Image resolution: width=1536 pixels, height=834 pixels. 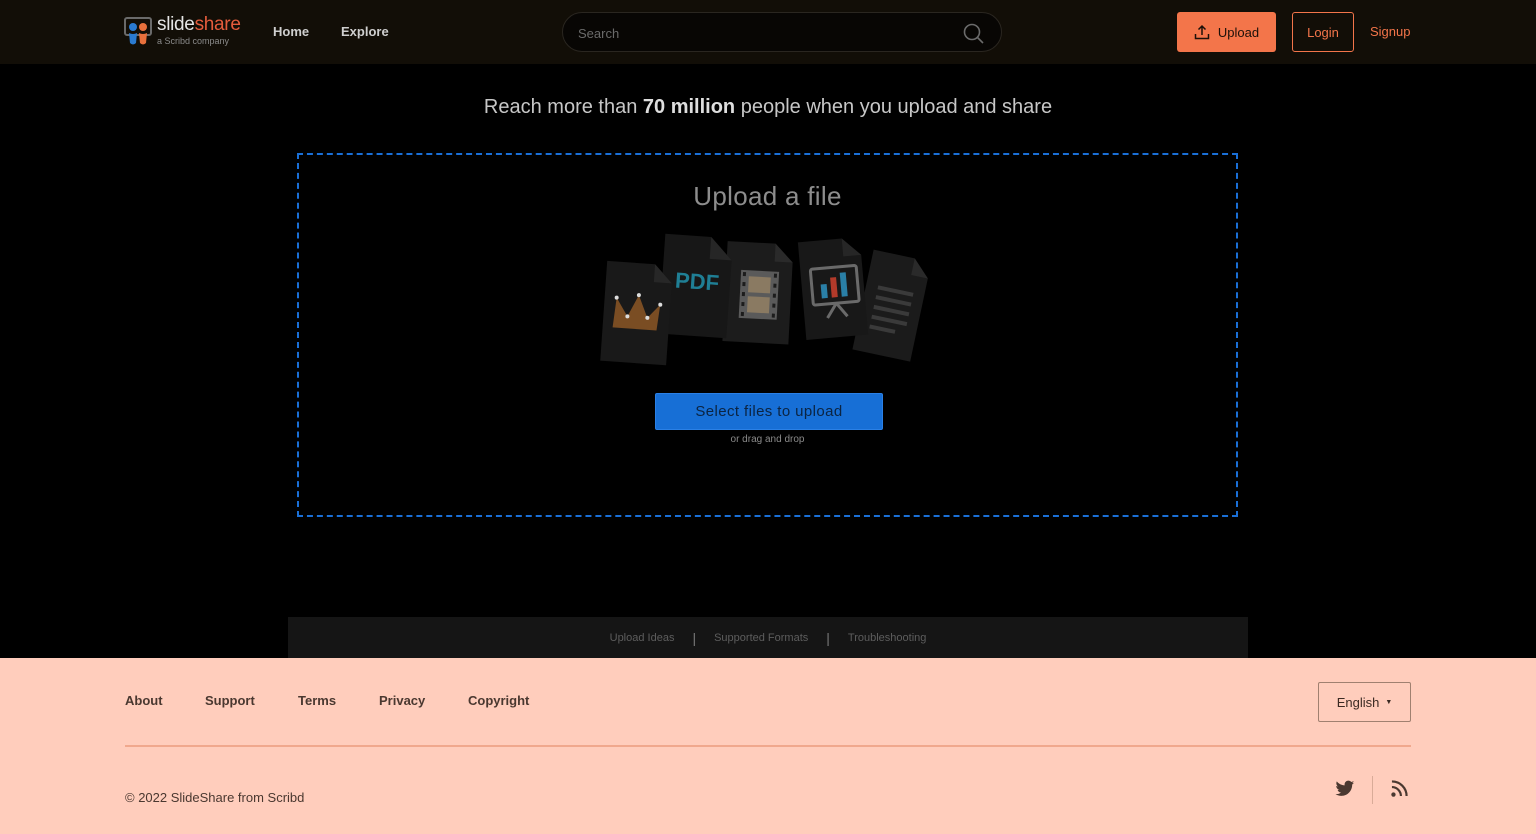 I want to click on upload-ideas-link: Upload Ideas, so click(x=642, y=638).